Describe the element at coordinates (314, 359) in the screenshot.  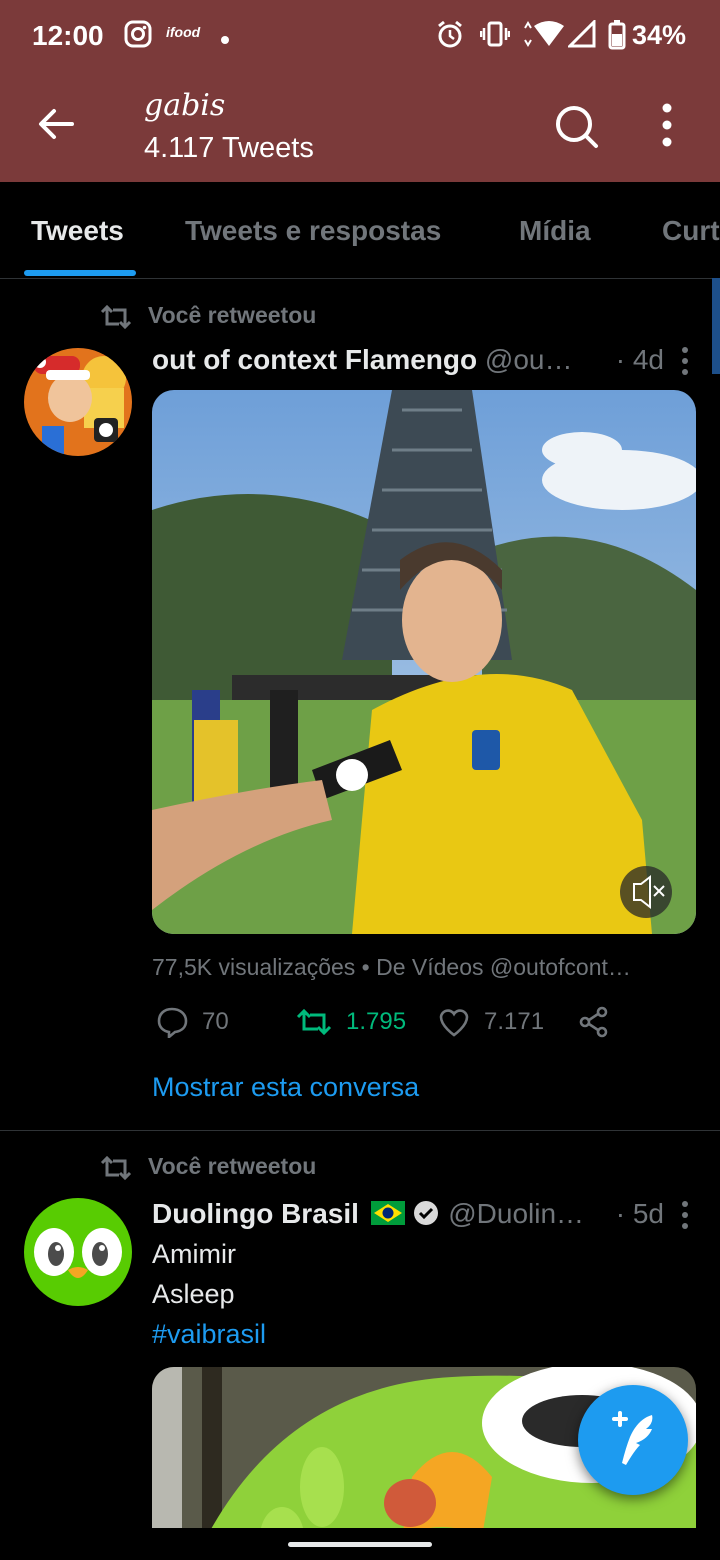
I see `display-name: out of context Flamengo` at that location.